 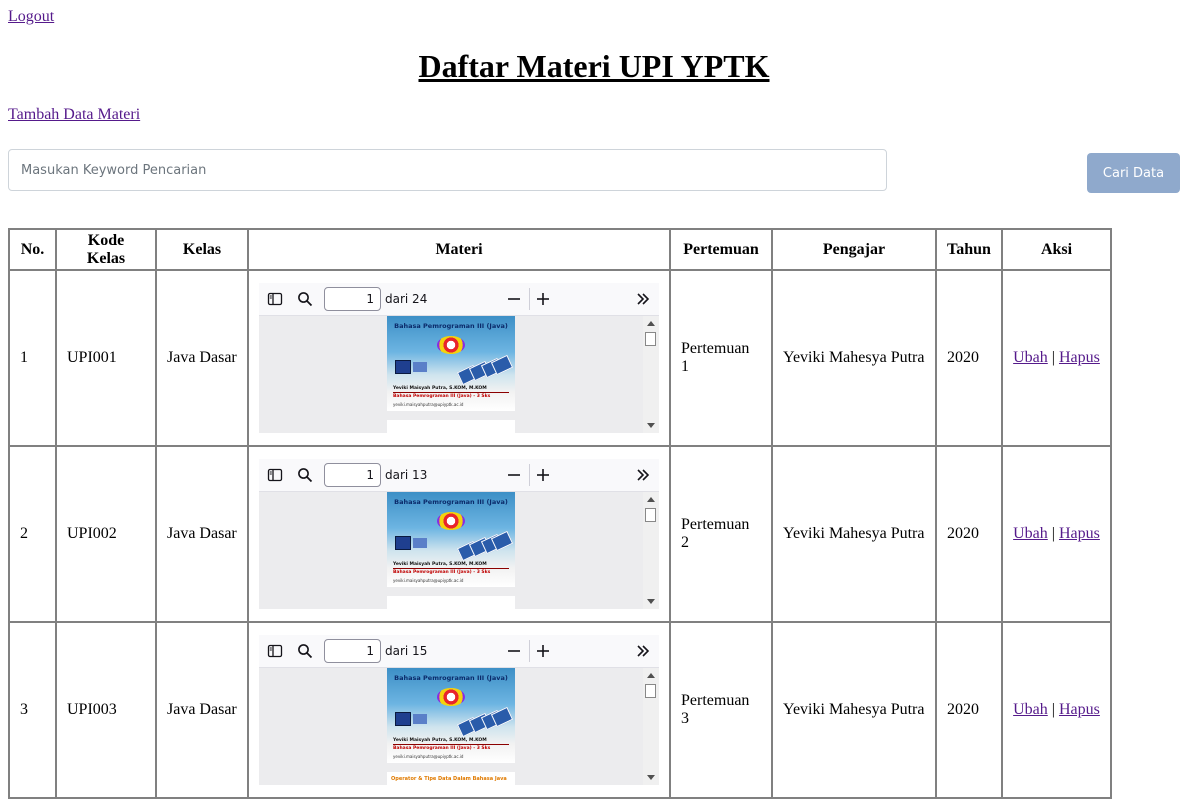 I want to click on search-input, so click(x=447, y=170).